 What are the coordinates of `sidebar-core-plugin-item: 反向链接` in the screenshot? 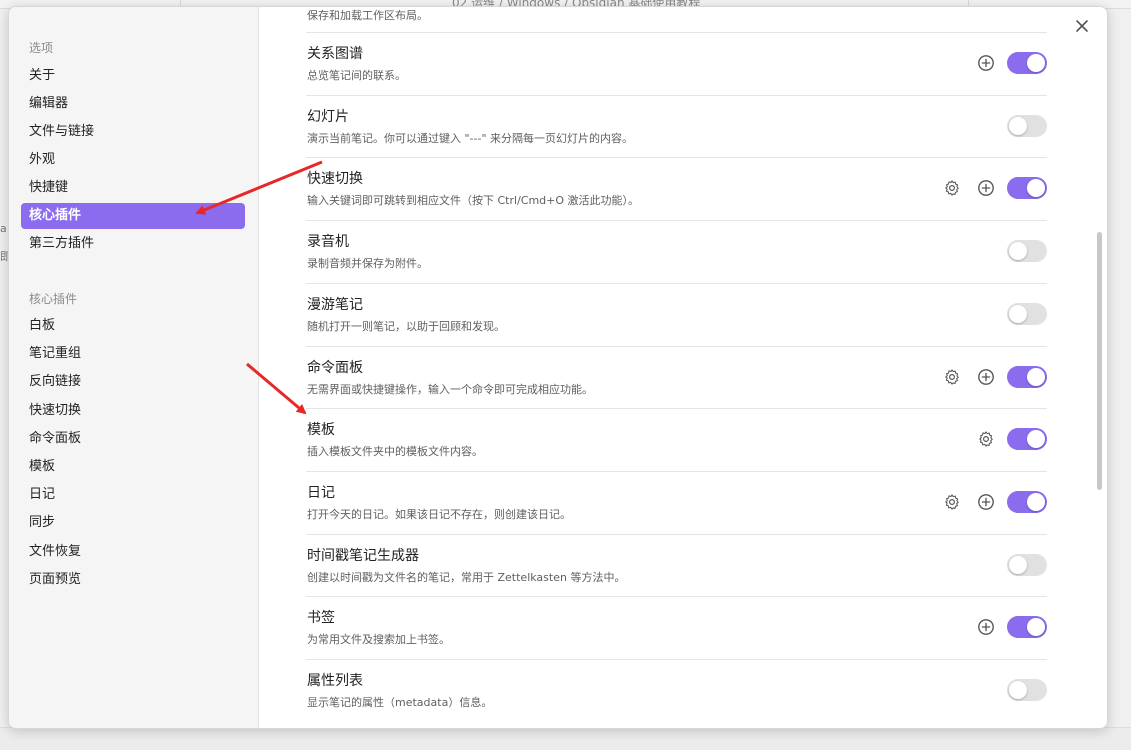 It's located at (133, 382).